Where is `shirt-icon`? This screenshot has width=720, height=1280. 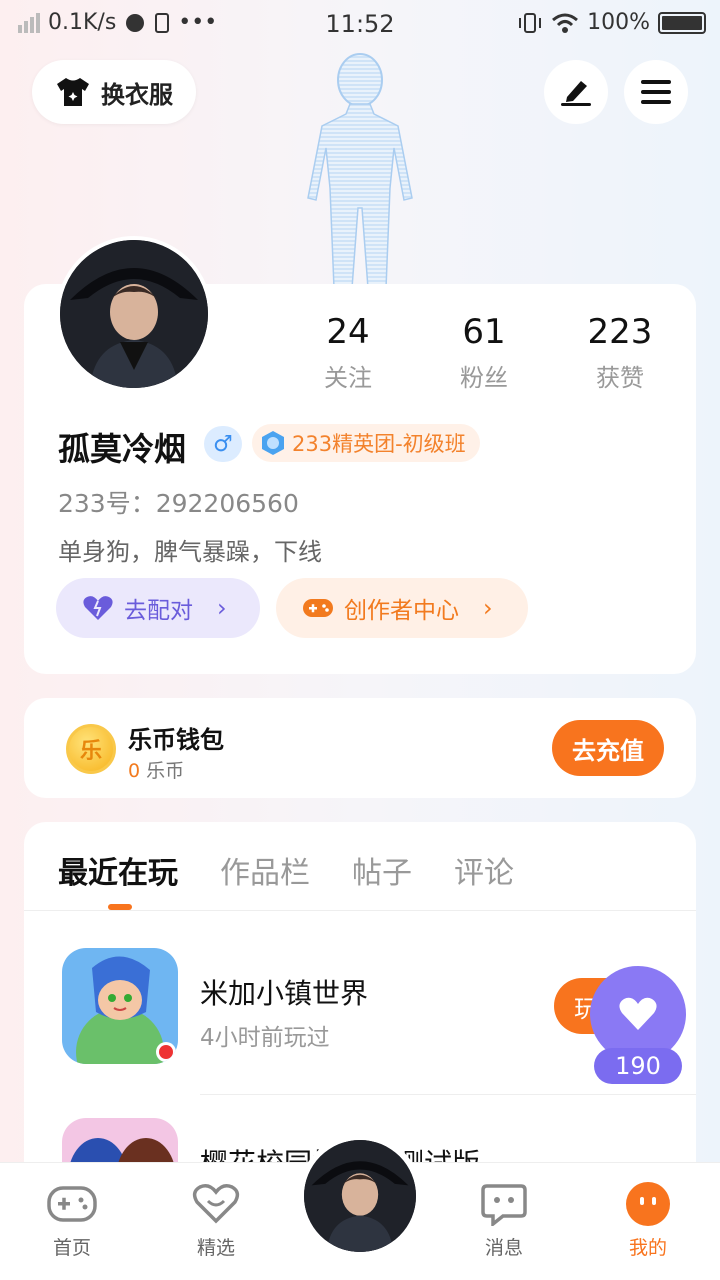
shirt-icon is located at coordinates (73, 92).